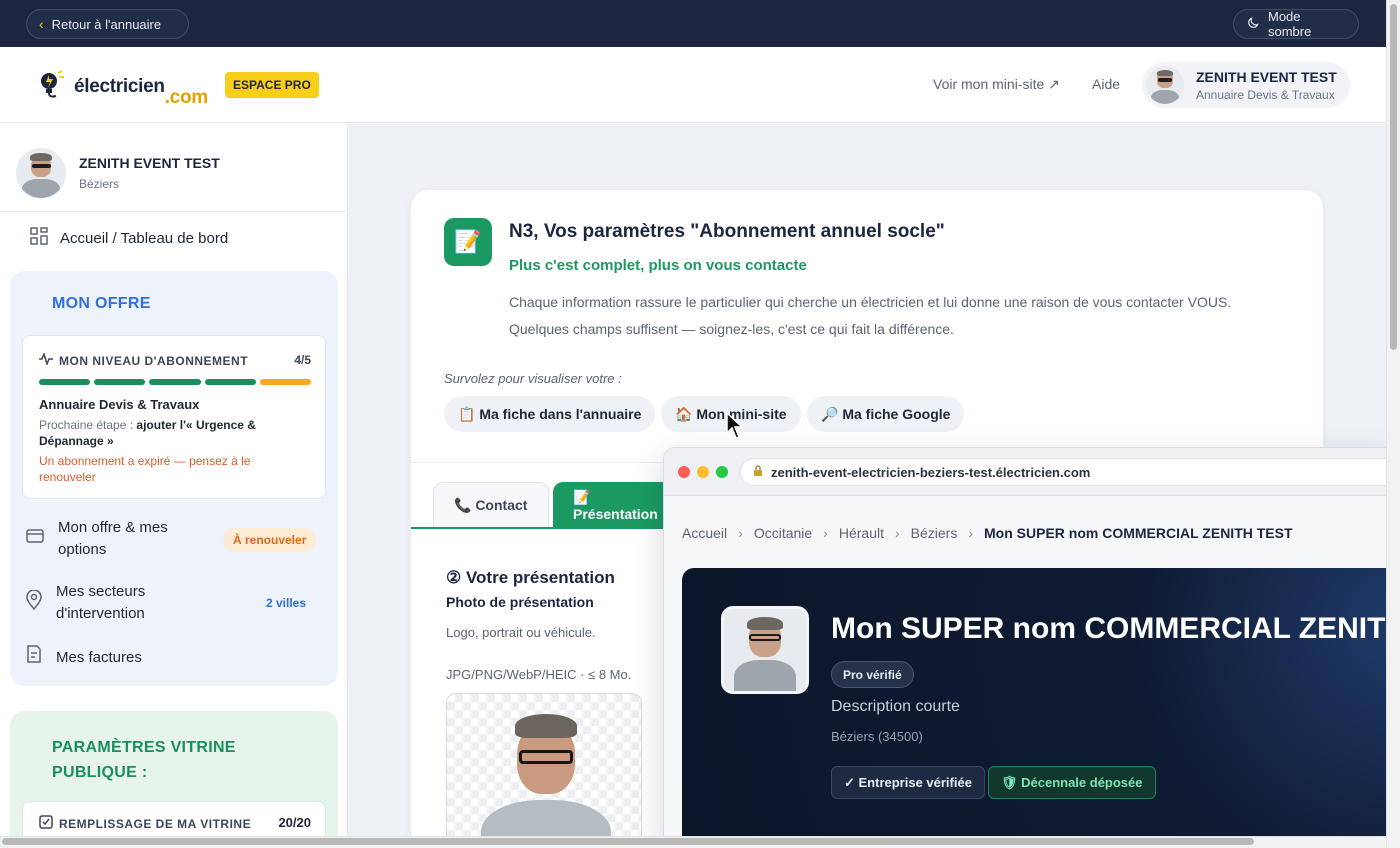 This screenshot has width=1400, height=848. I want to click on decennial-insurance-badge: 🛡 Décennale déposée, so click(1072, 782).